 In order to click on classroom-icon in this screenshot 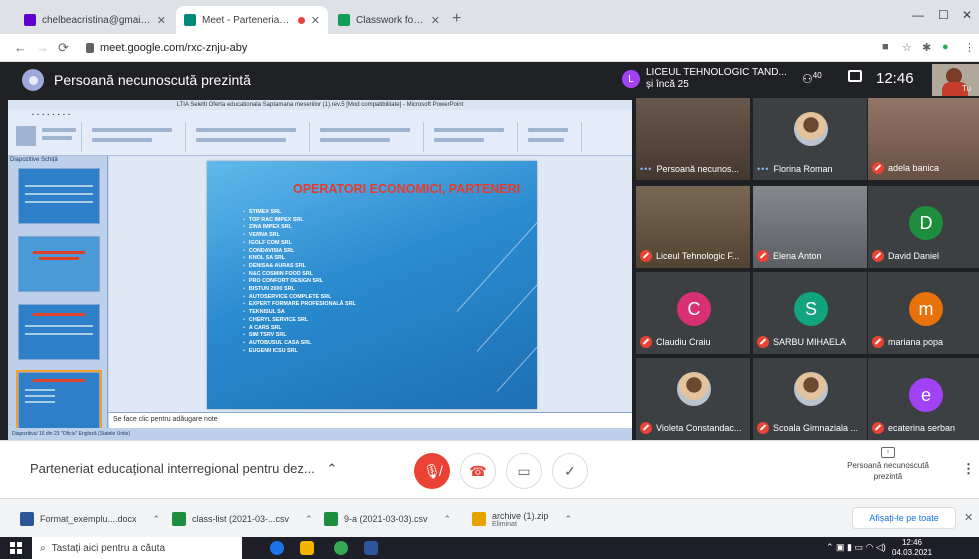, I will do `click(344, 20)`.